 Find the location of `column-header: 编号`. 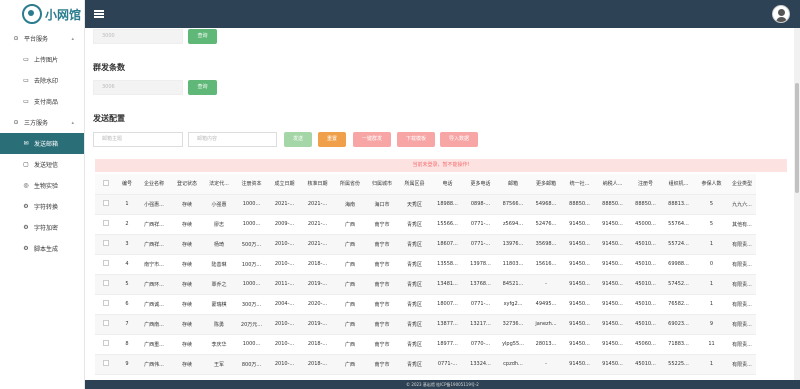

column-header: 编号 is located at coordinates (127, 184).